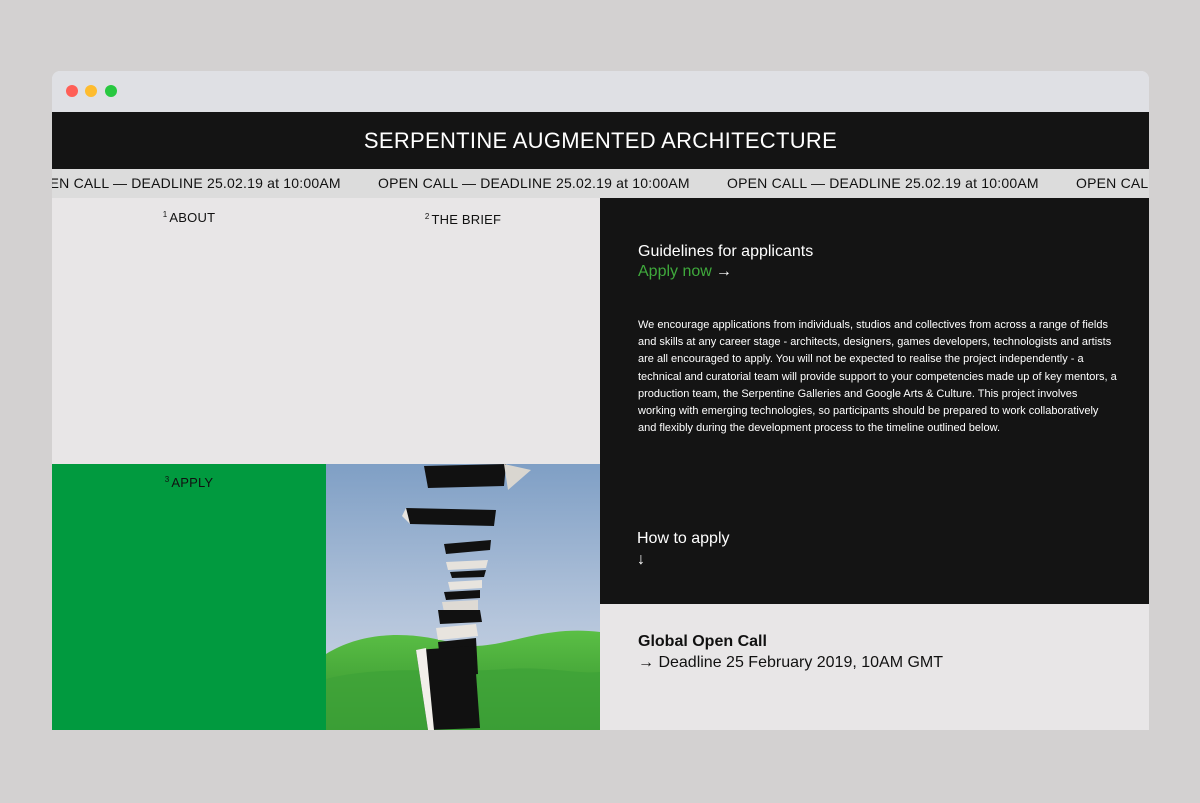 The image size is (1200, 803). I want to click on close-window-button, so click(72, 91).